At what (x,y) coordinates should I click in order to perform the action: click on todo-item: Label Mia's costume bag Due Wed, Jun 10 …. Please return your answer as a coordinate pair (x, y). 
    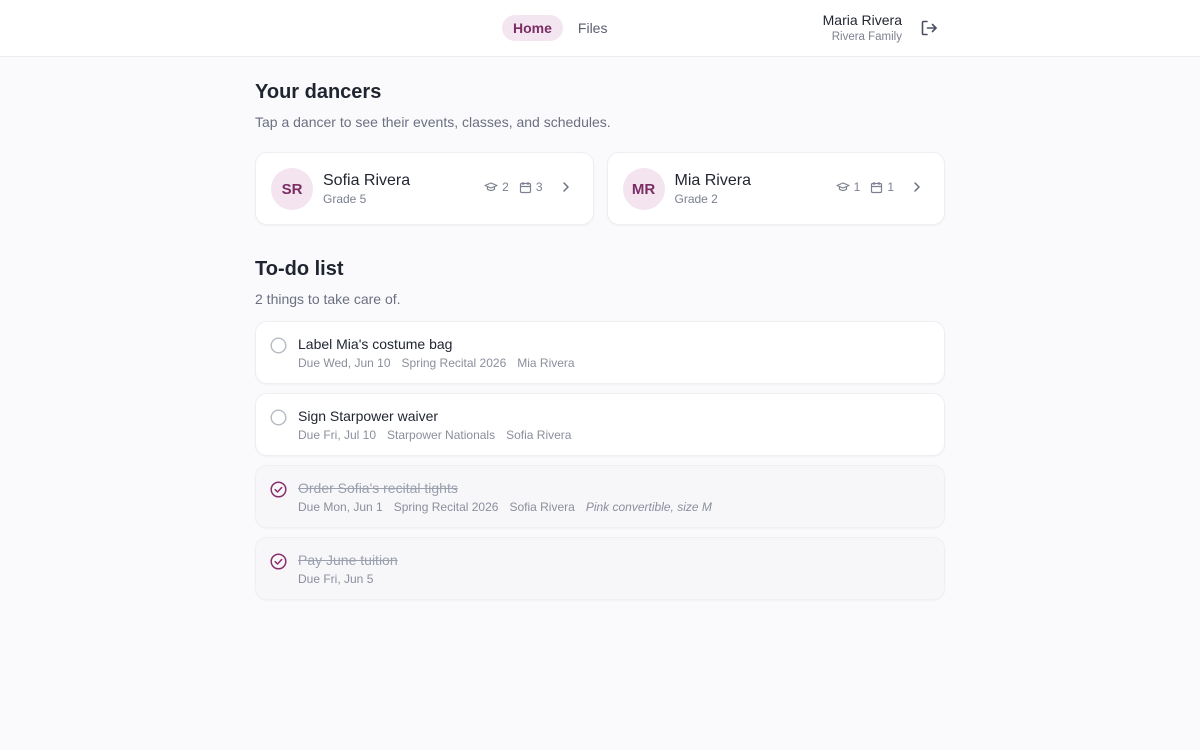
    Looking at the image, I should click on (600, 352).